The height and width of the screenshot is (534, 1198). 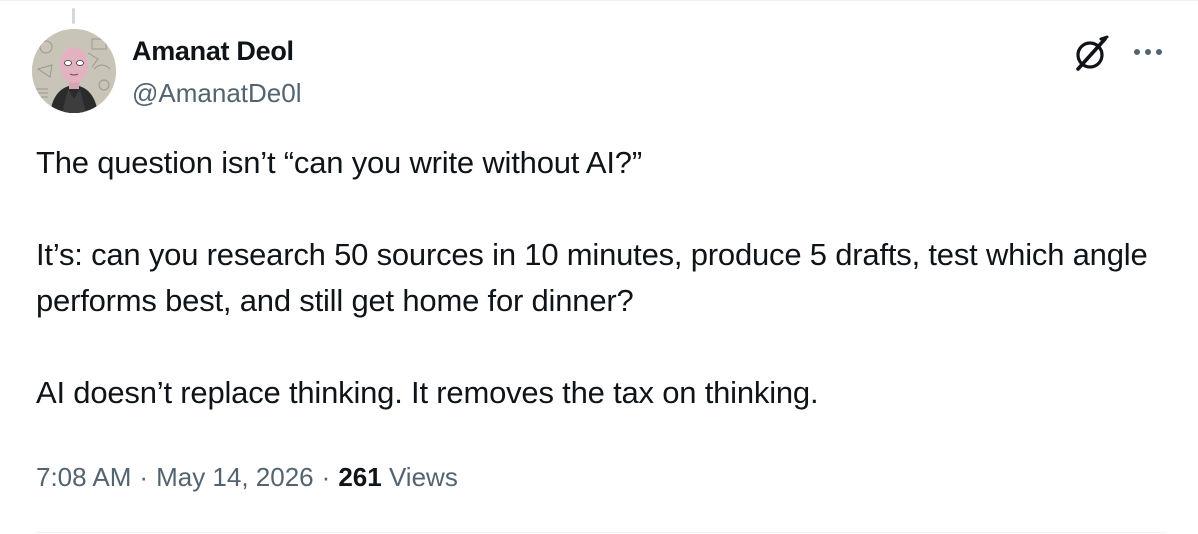 What do you see at coordinates (1092, 54) in the screenshot?
I see `grok-icon` at bounding box center [1092, 54].